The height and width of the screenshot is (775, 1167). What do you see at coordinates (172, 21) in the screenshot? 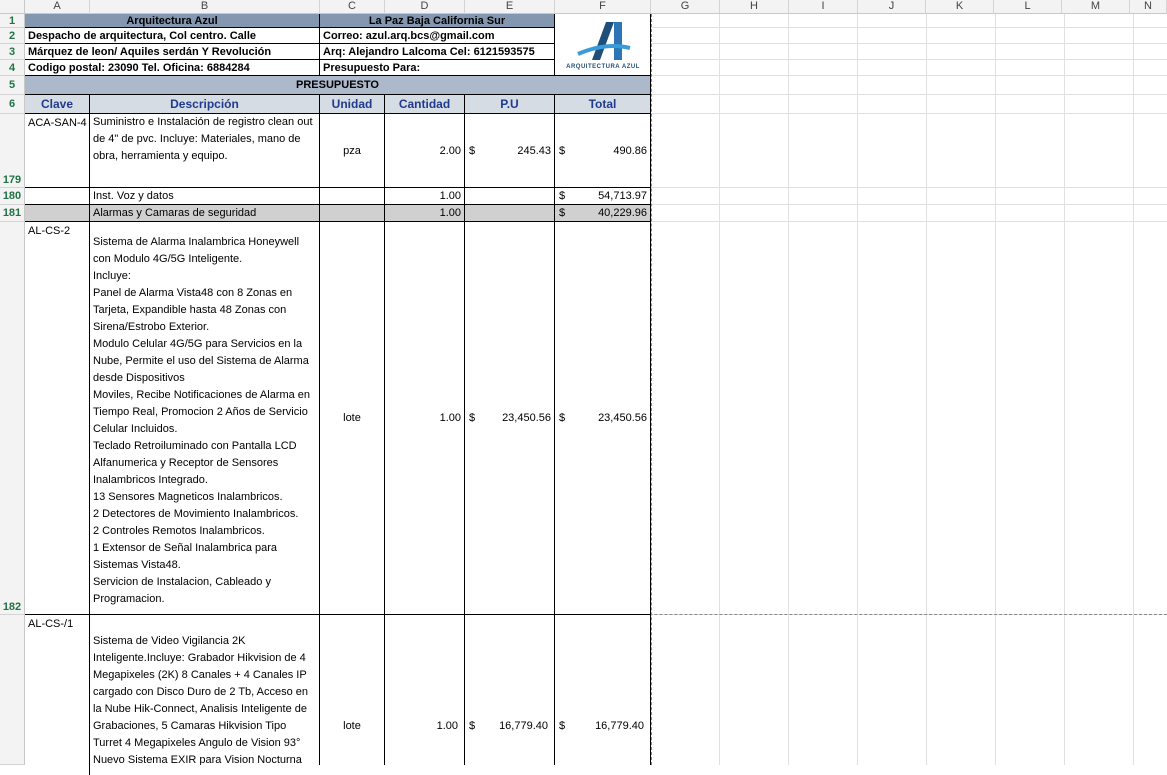
I see `company-title: Arquitectura Azul` at bounding box center [172, 21].